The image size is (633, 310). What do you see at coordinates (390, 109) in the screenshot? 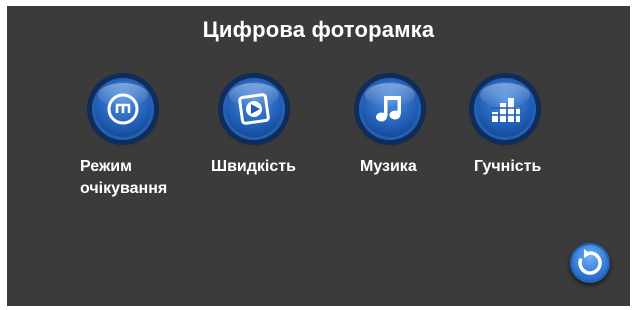
I see `music-note-icon` at bounding box center [390, 109].